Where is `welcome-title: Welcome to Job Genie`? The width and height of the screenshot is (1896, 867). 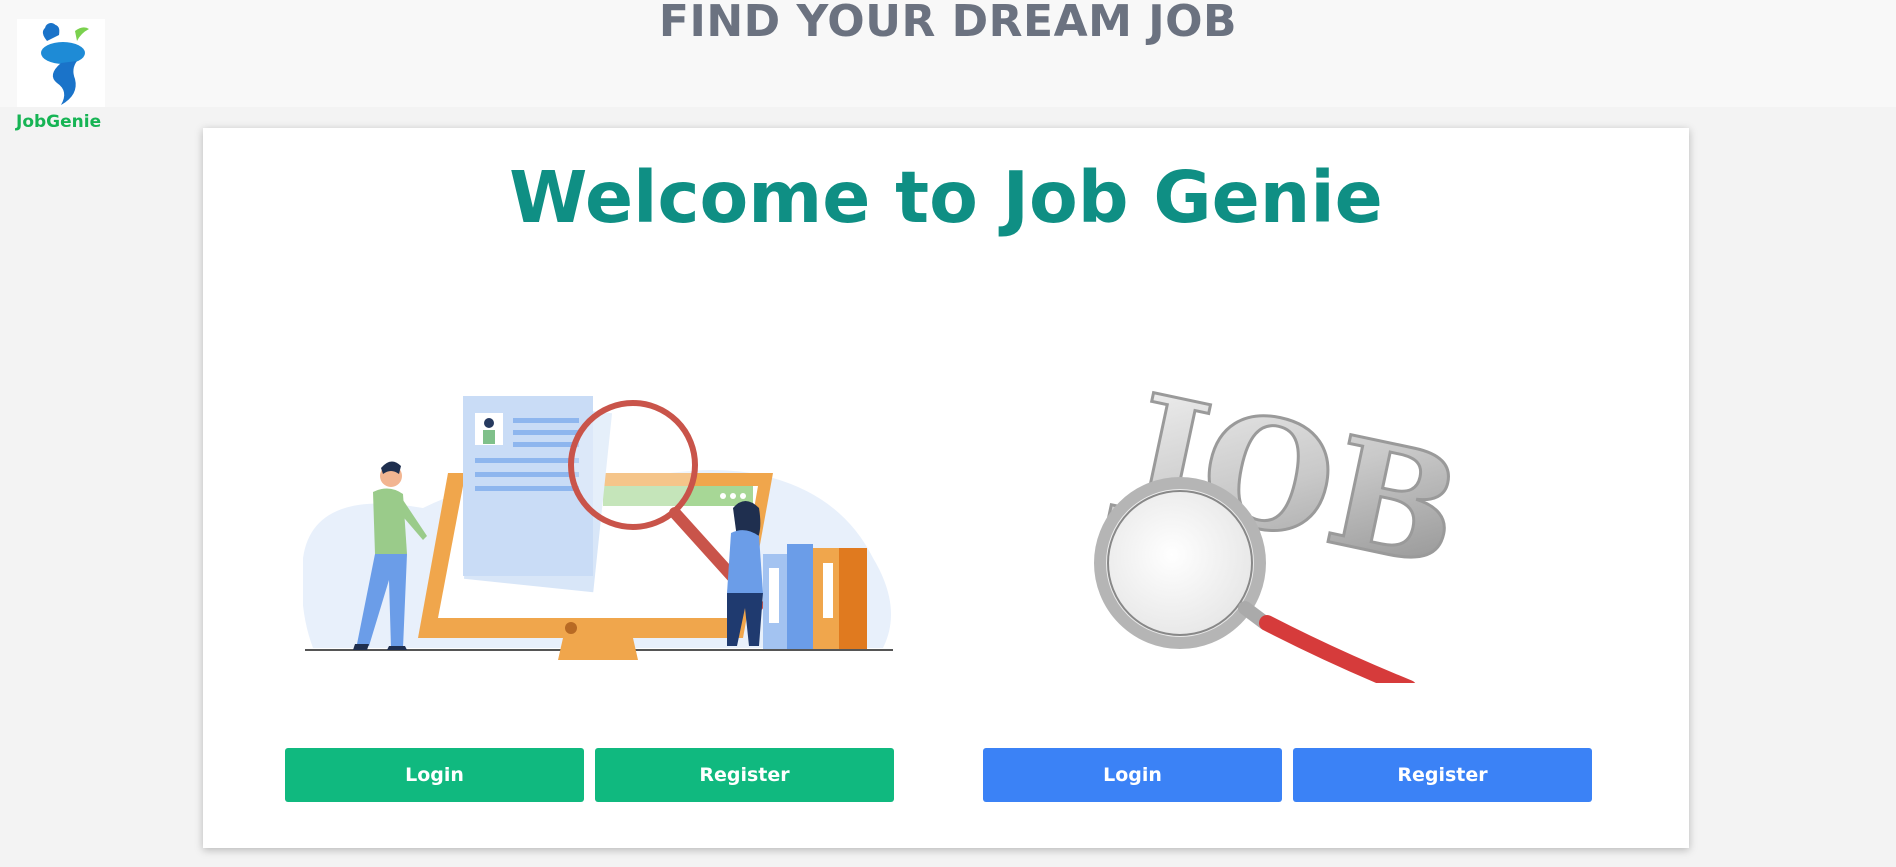 welcome-title: Welcome to Job Genie is located at coordinates (946, 197).